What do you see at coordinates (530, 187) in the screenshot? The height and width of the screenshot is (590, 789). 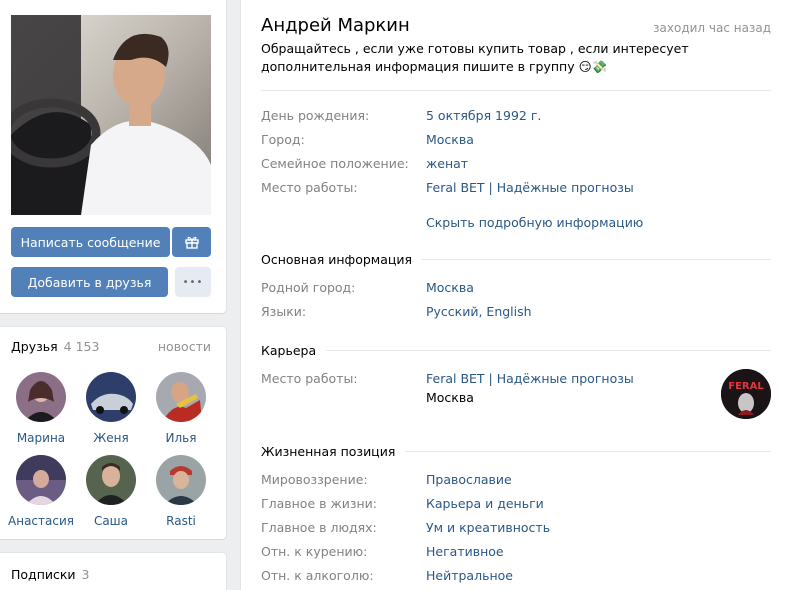 I see `work-link: Feral BET | Надёжные прогнозы` at bounding box center [530, 187].